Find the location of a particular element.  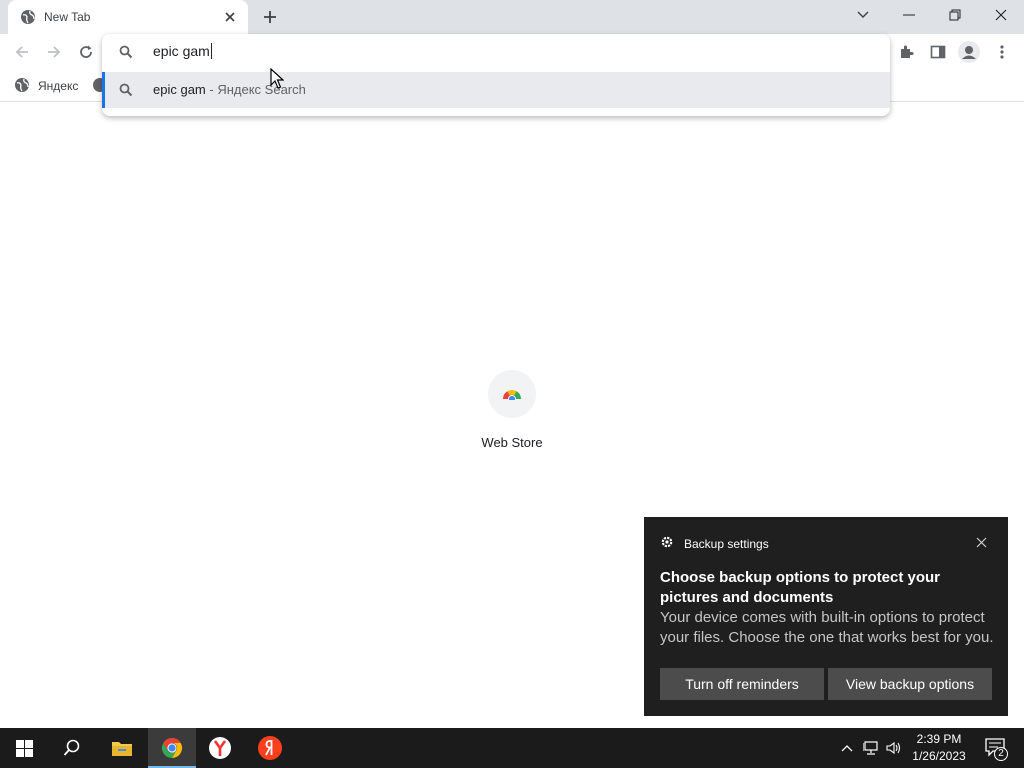

close-window-button is located at coordinates (1001, 15).